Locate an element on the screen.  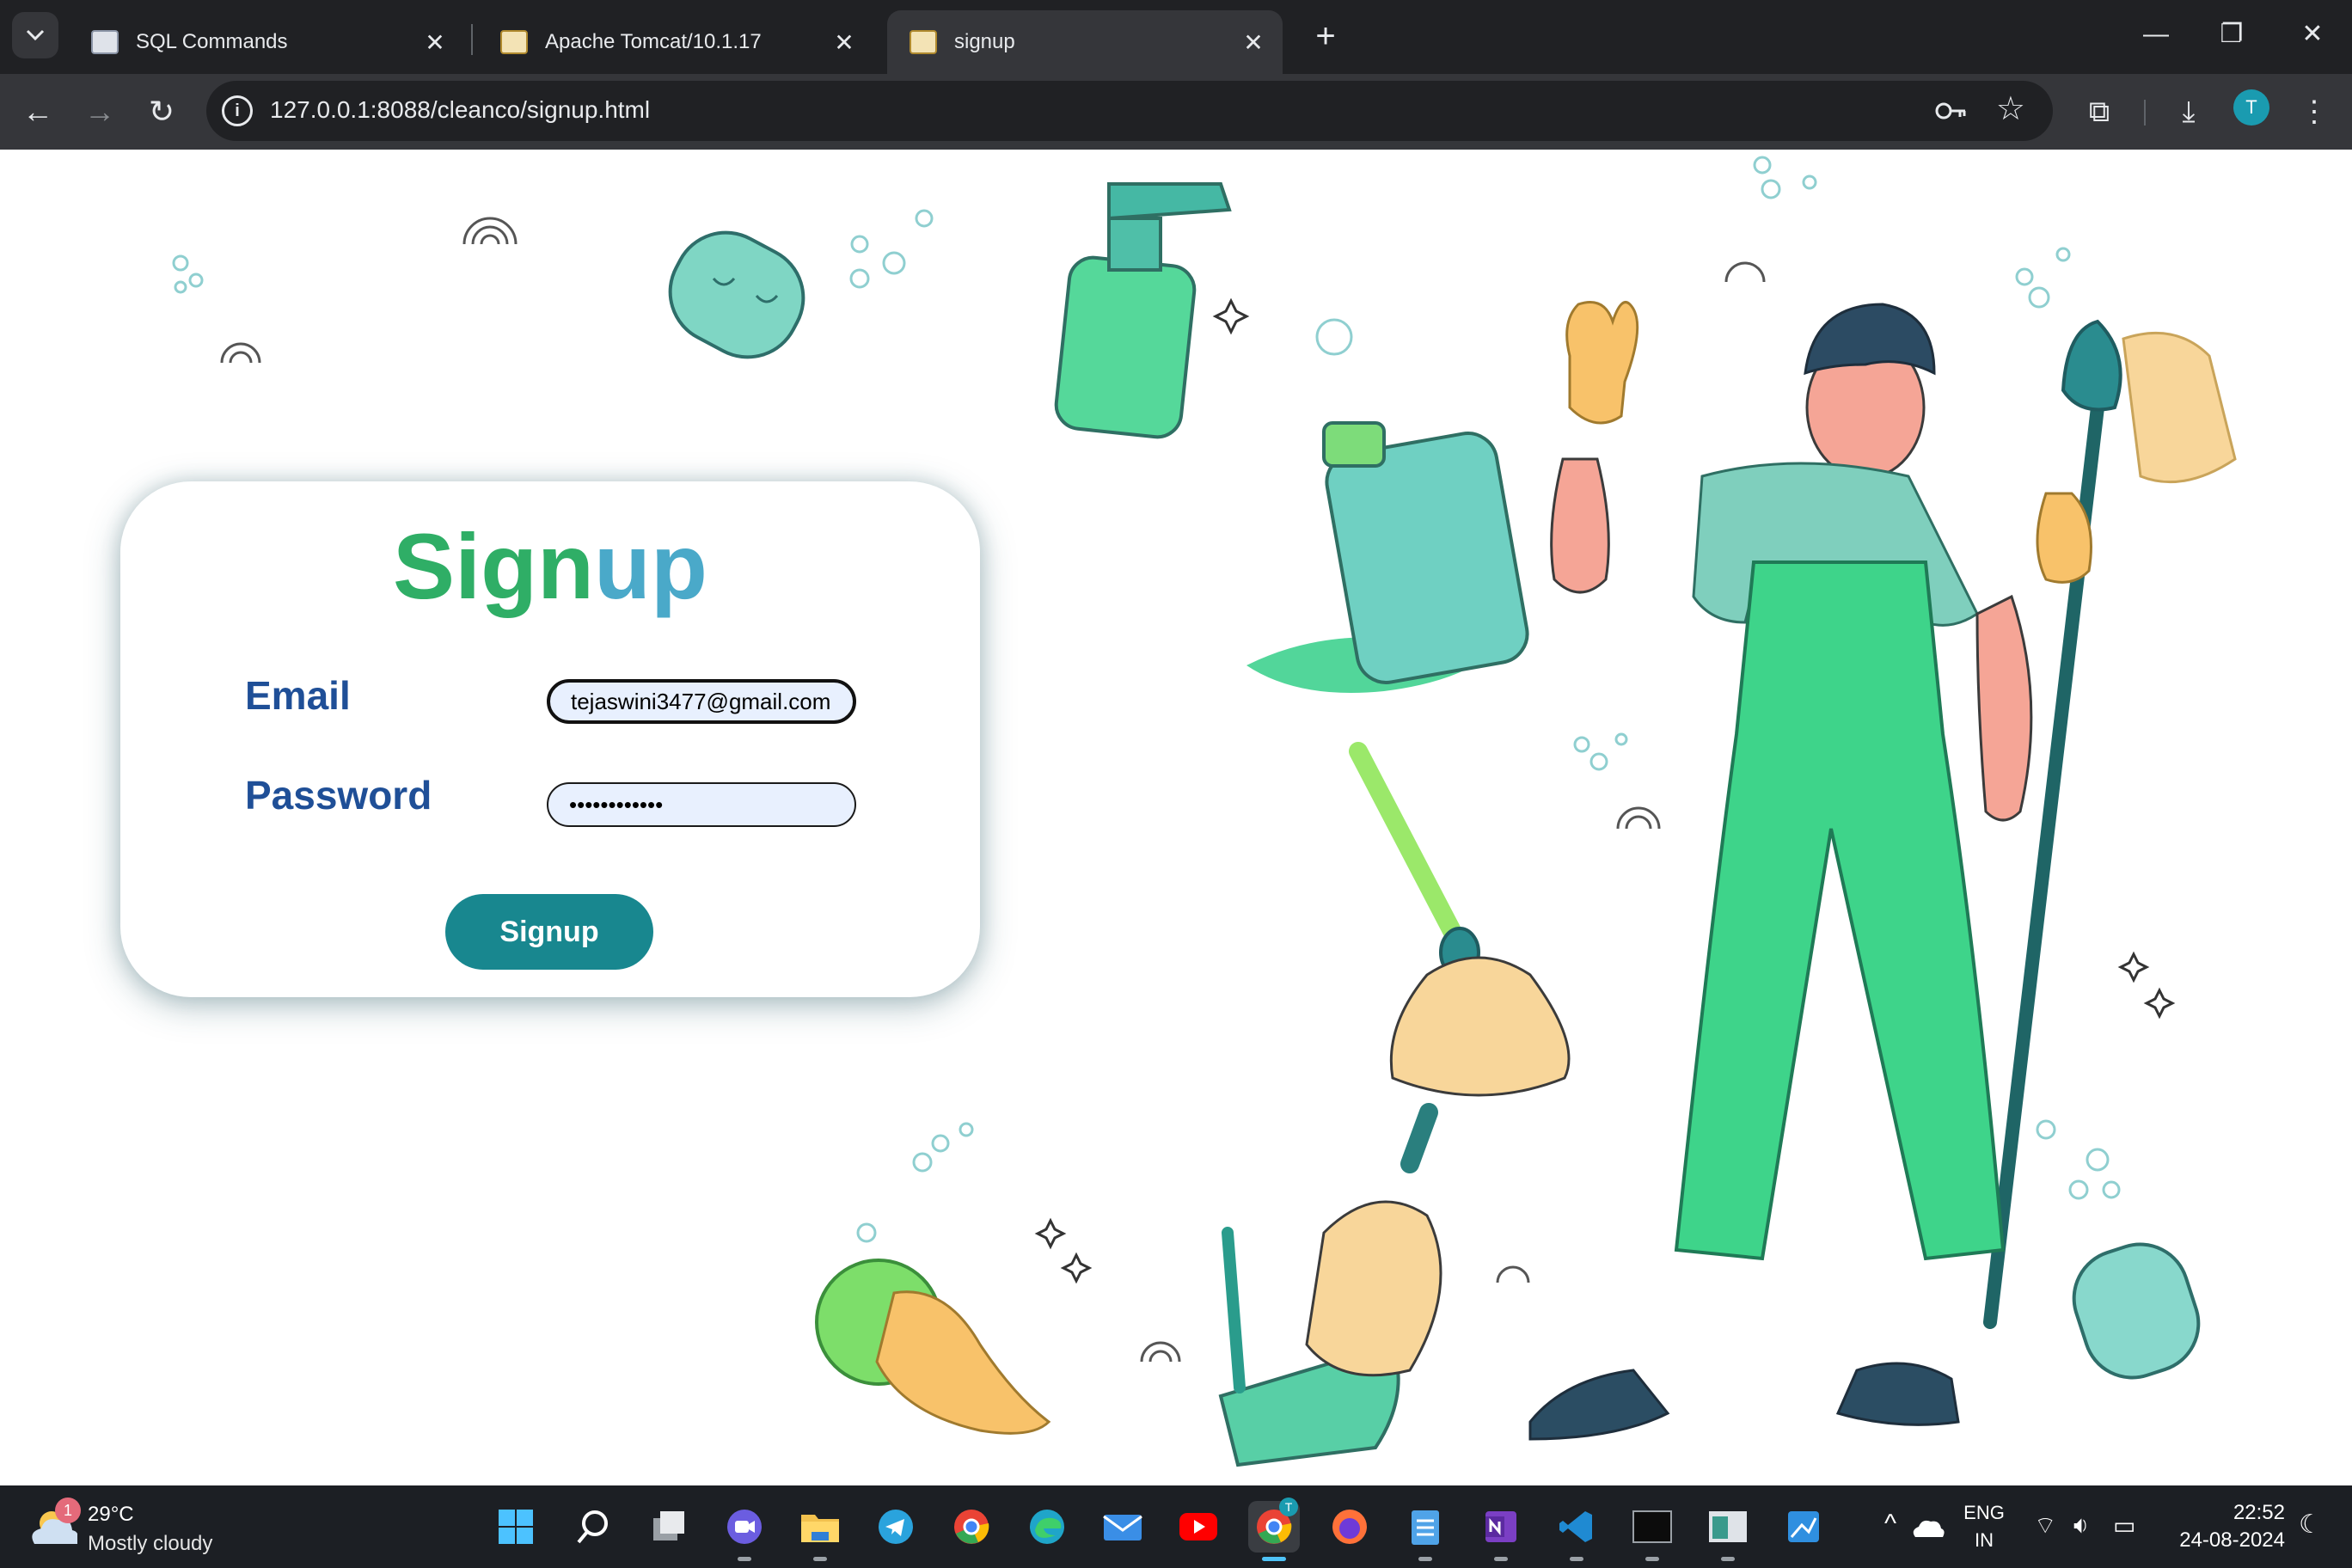
password-label: Password is located at coordinates (338, 795).